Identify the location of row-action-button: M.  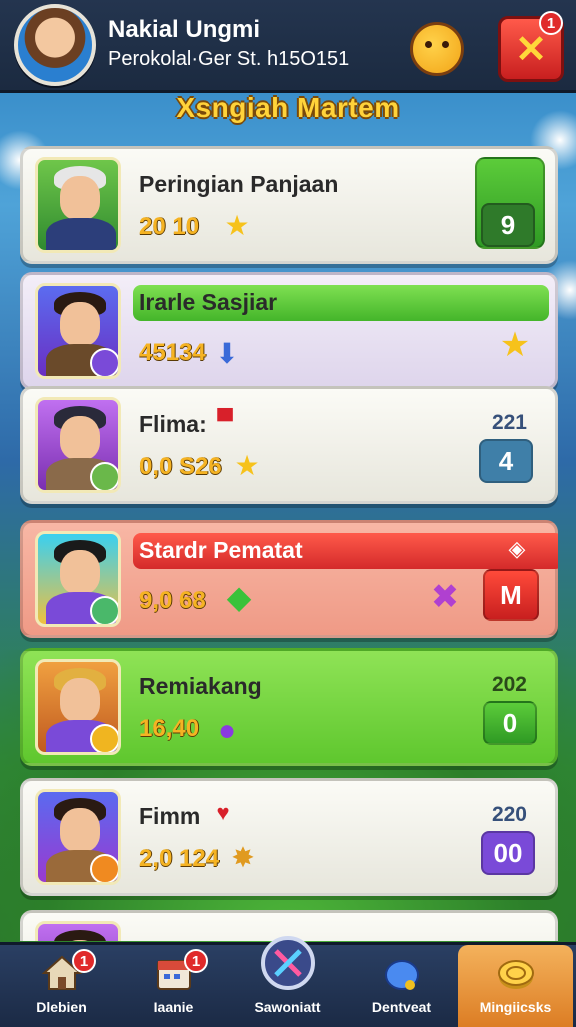
(511, 595).